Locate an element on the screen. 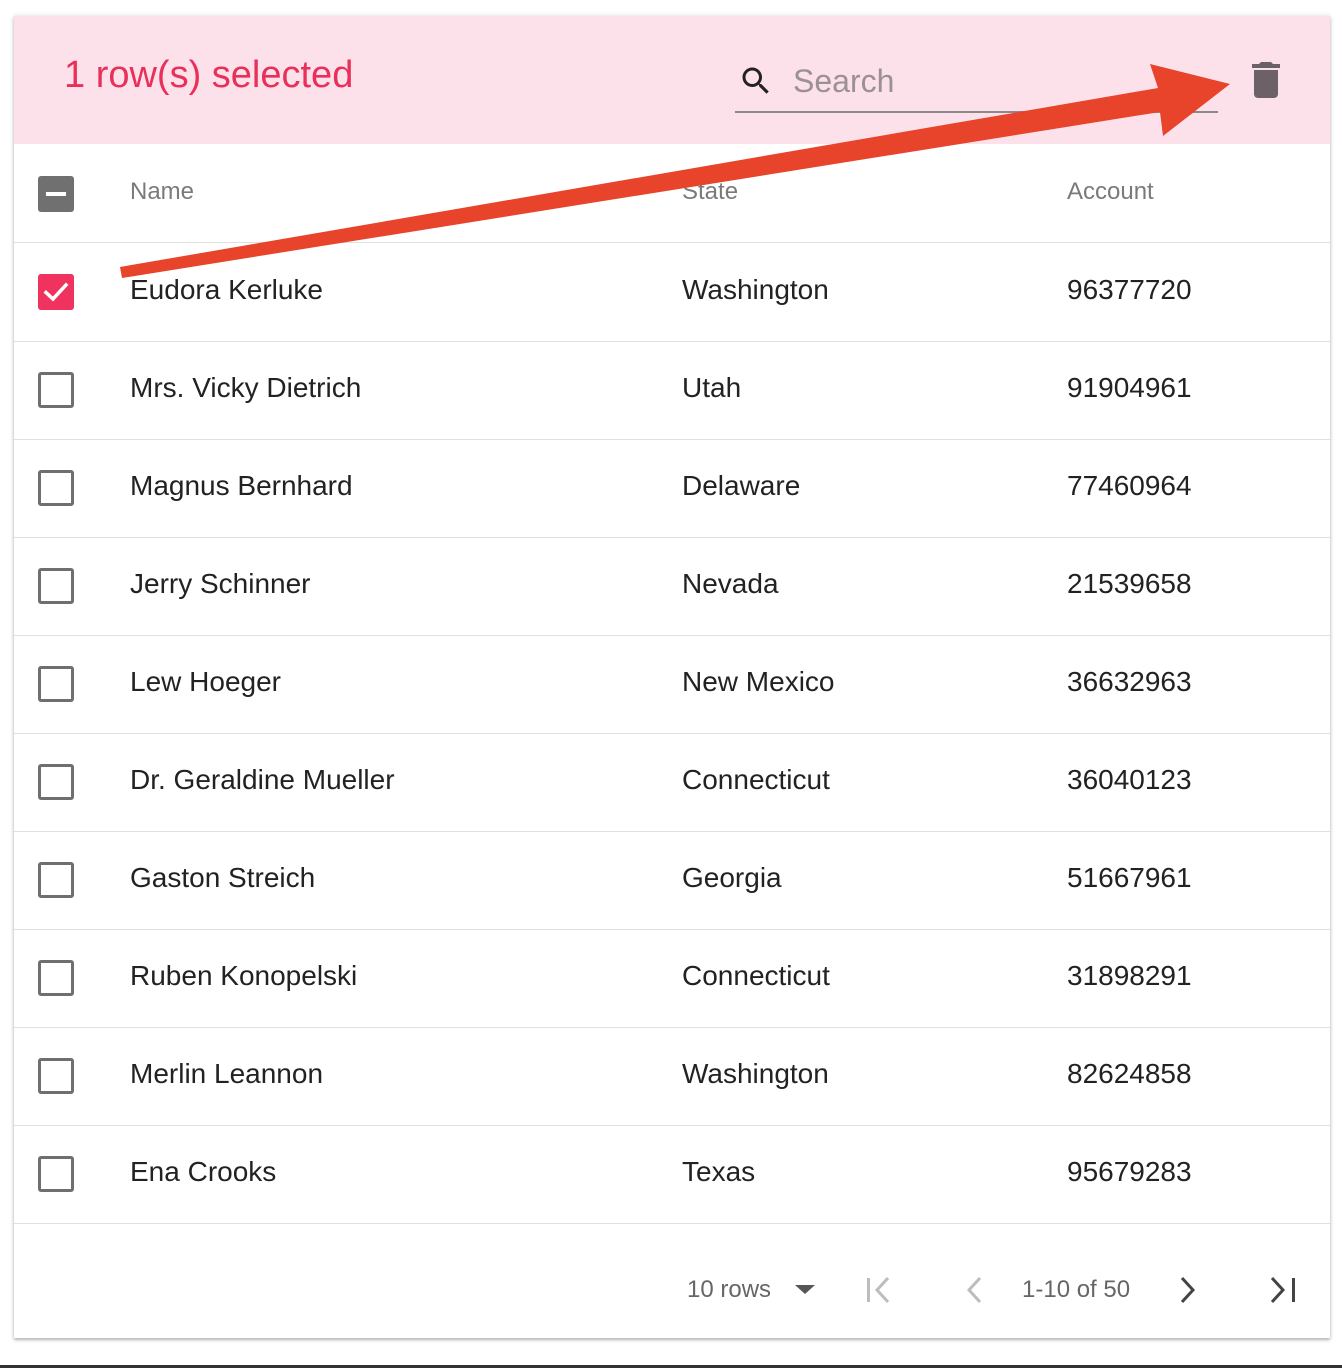 This screenshot has width=1342, height=1368. table-row: Eudora Kerluke Washington 96377720 is located at coordinates (672, 292).